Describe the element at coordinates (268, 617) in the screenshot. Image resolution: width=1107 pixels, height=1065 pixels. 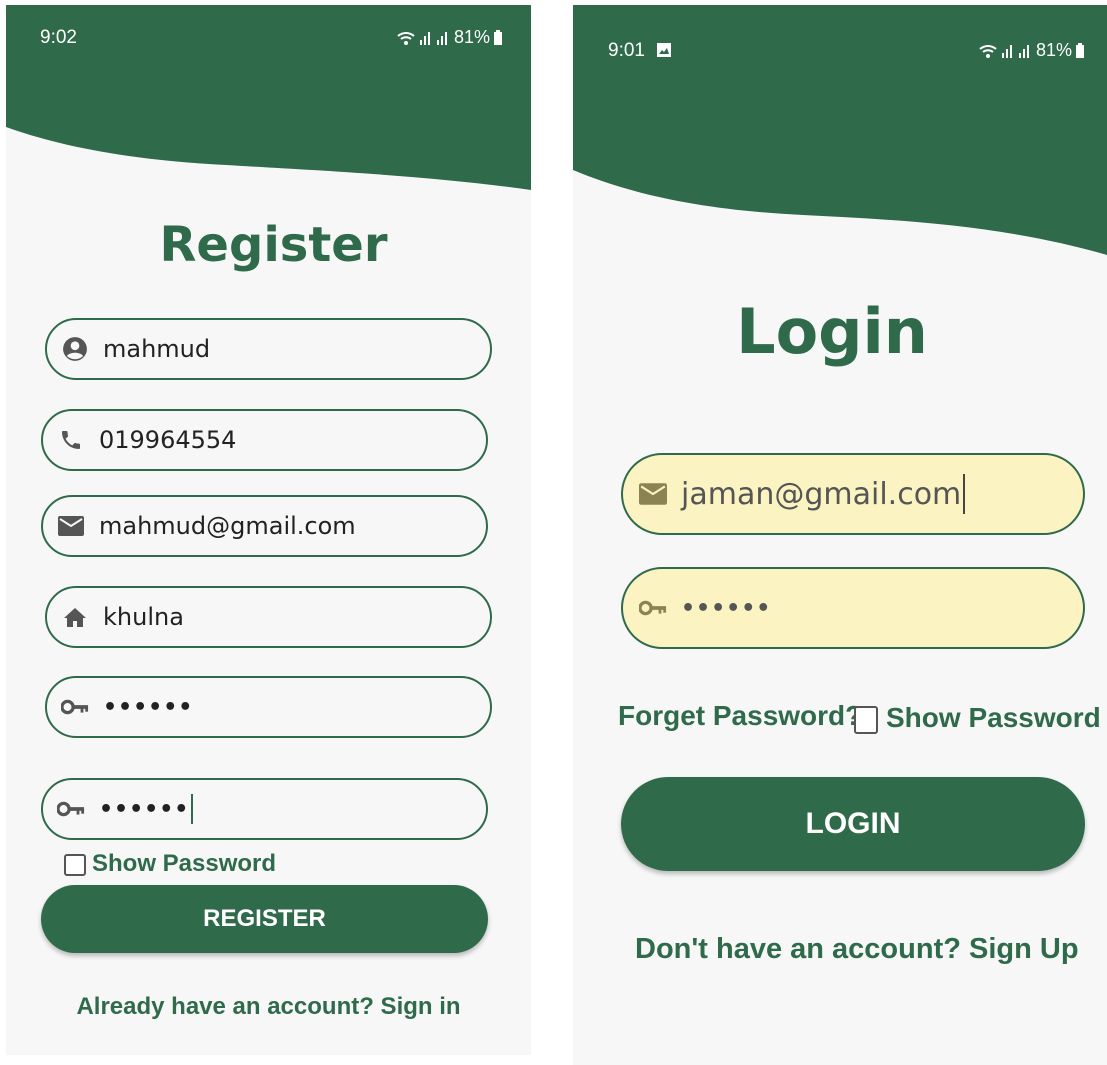
I see `address-input: khulna` at that location.